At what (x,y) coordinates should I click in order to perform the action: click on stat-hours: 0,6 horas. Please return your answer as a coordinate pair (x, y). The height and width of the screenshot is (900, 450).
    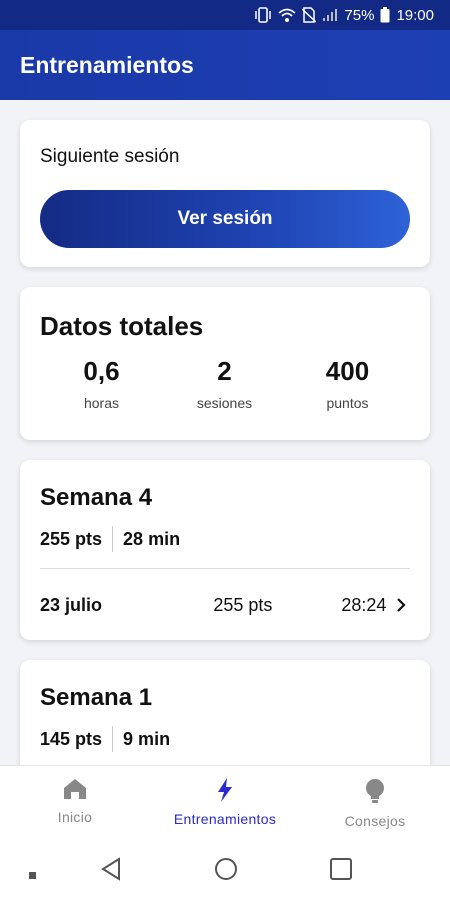
    Looking at the image, I should click on (101, 383).